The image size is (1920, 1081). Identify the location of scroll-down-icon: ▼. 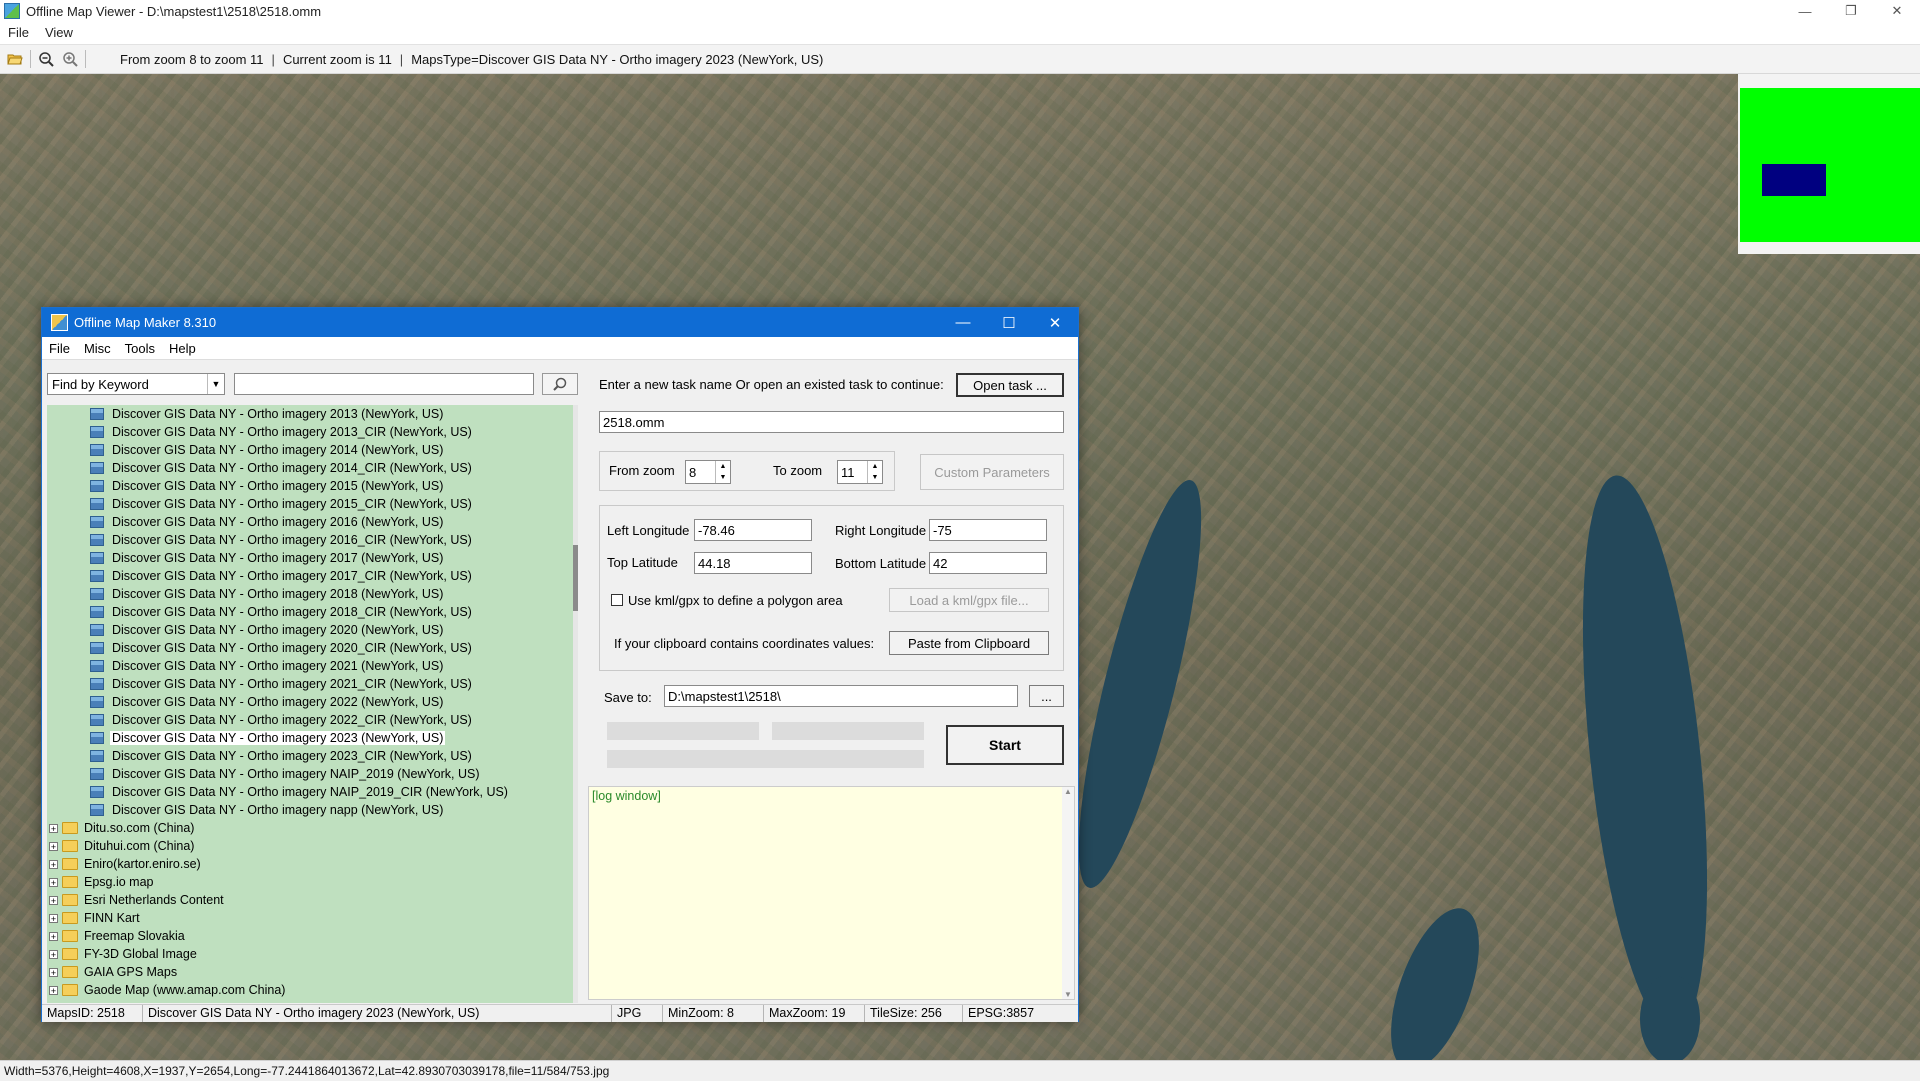
(1068, 994).